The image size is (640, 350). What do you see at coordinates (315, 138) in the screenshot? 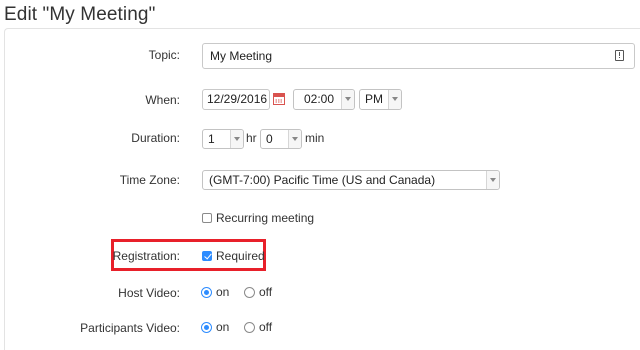
I see `duration-min-unit: min` at bounding box center [315, 138].